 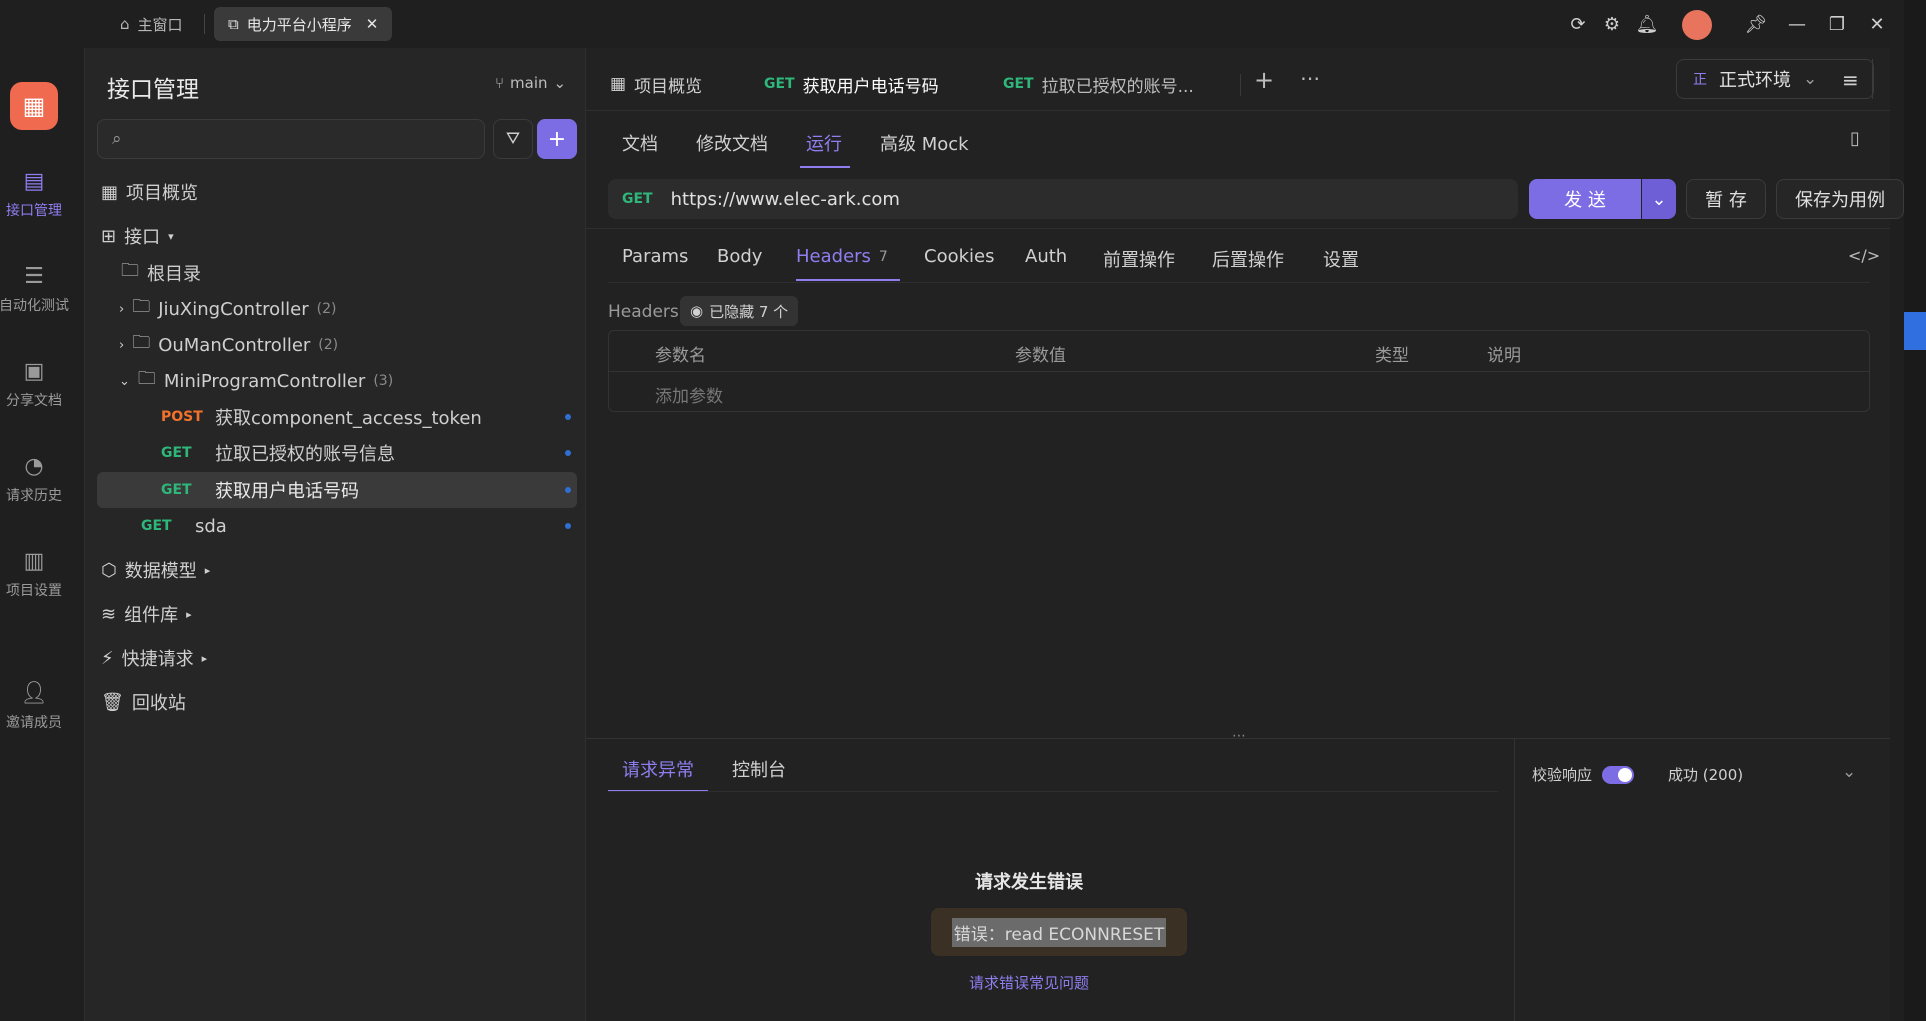 I want to click on close-window-icon: ✕, so click(x=1877, y=24).